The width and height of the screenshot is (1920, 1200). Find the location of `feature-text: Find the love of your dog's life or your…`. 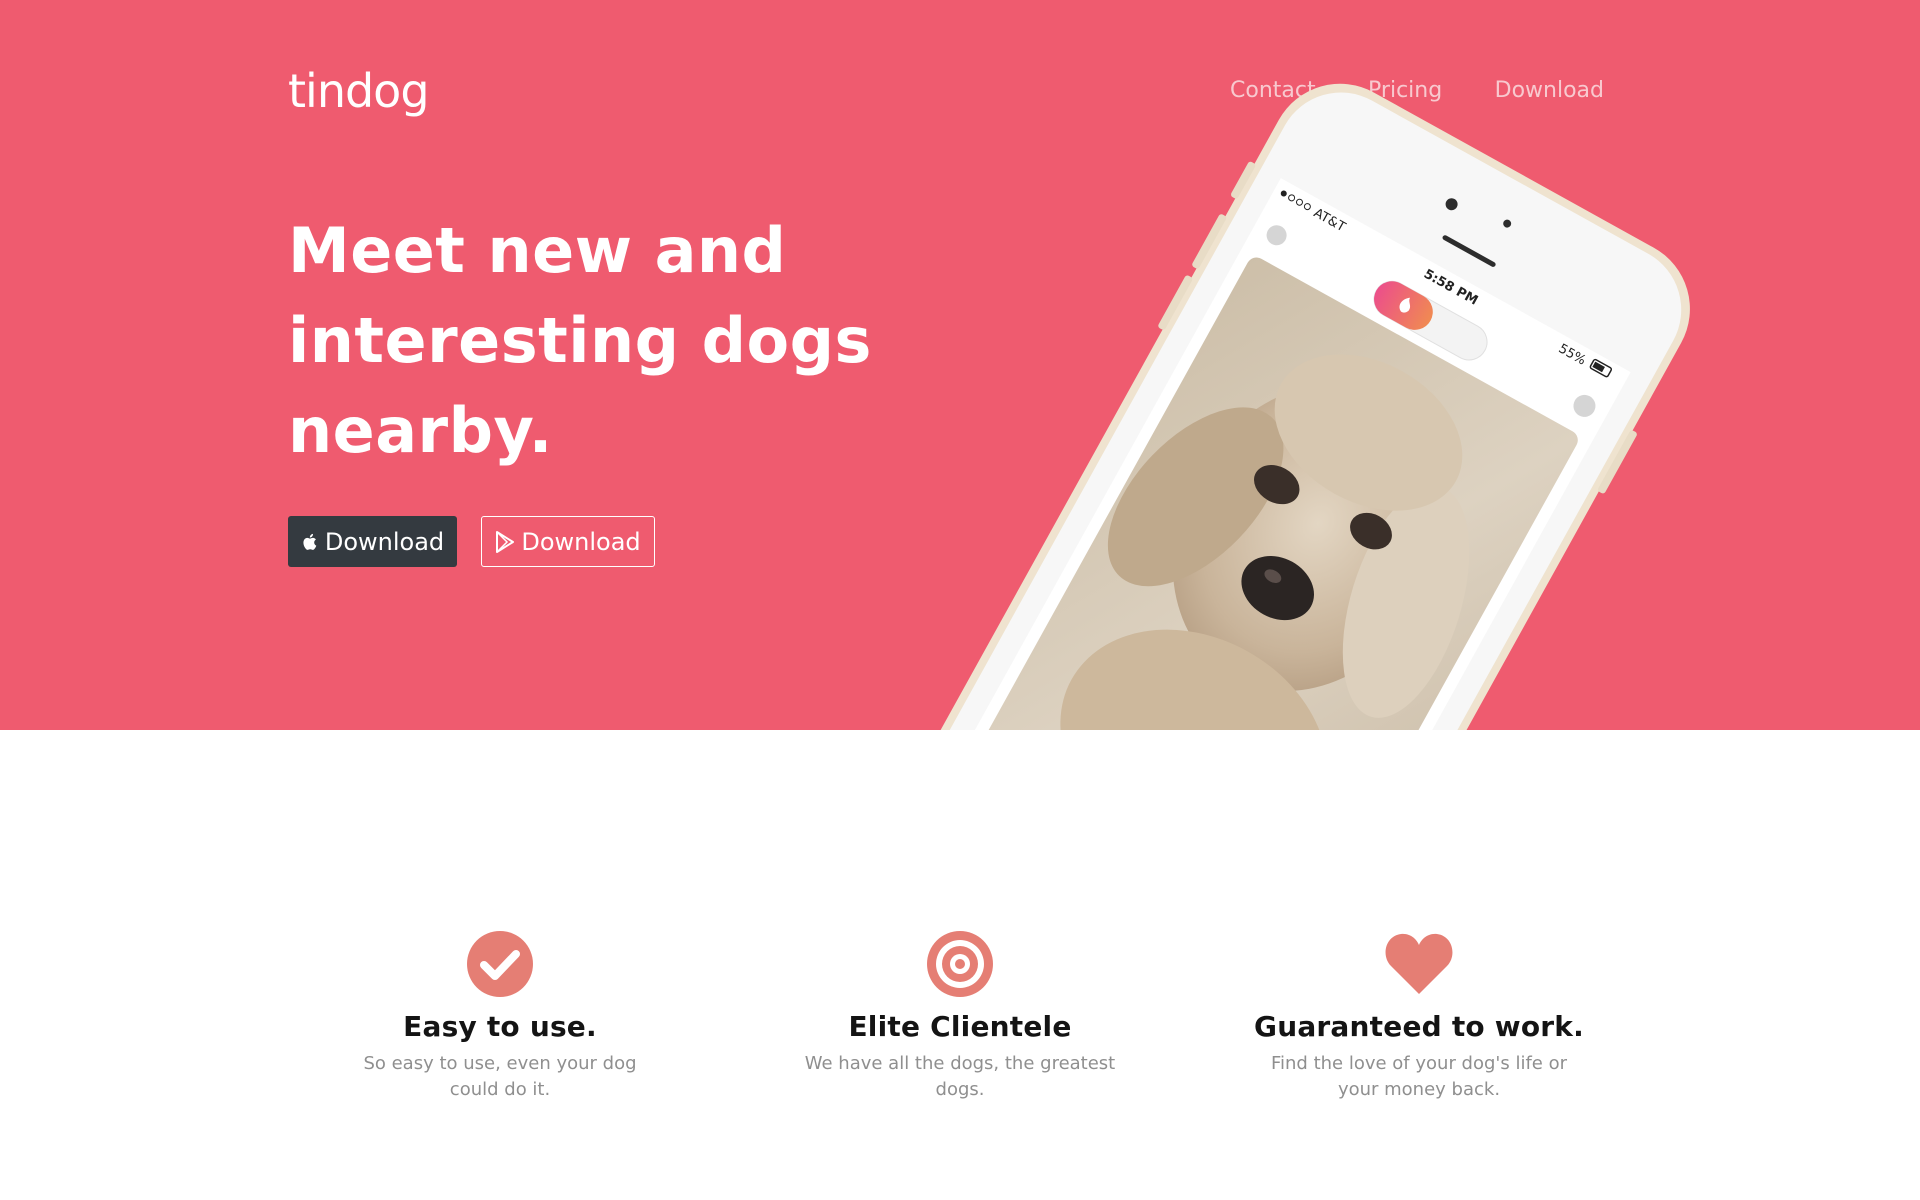

feature-text: Find the love of your dog's life or your… is located at coordinates (1419, 1076).